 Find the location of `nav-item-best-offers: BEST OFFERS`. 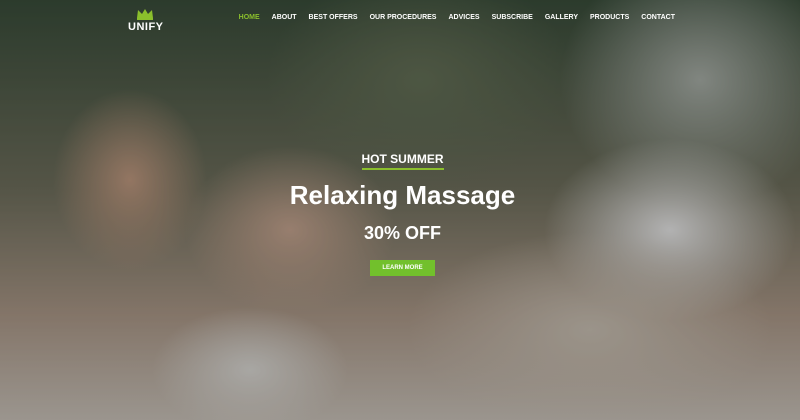

nav-item-best-offers: BEST OFFERS is located at coordinates (333, 17).